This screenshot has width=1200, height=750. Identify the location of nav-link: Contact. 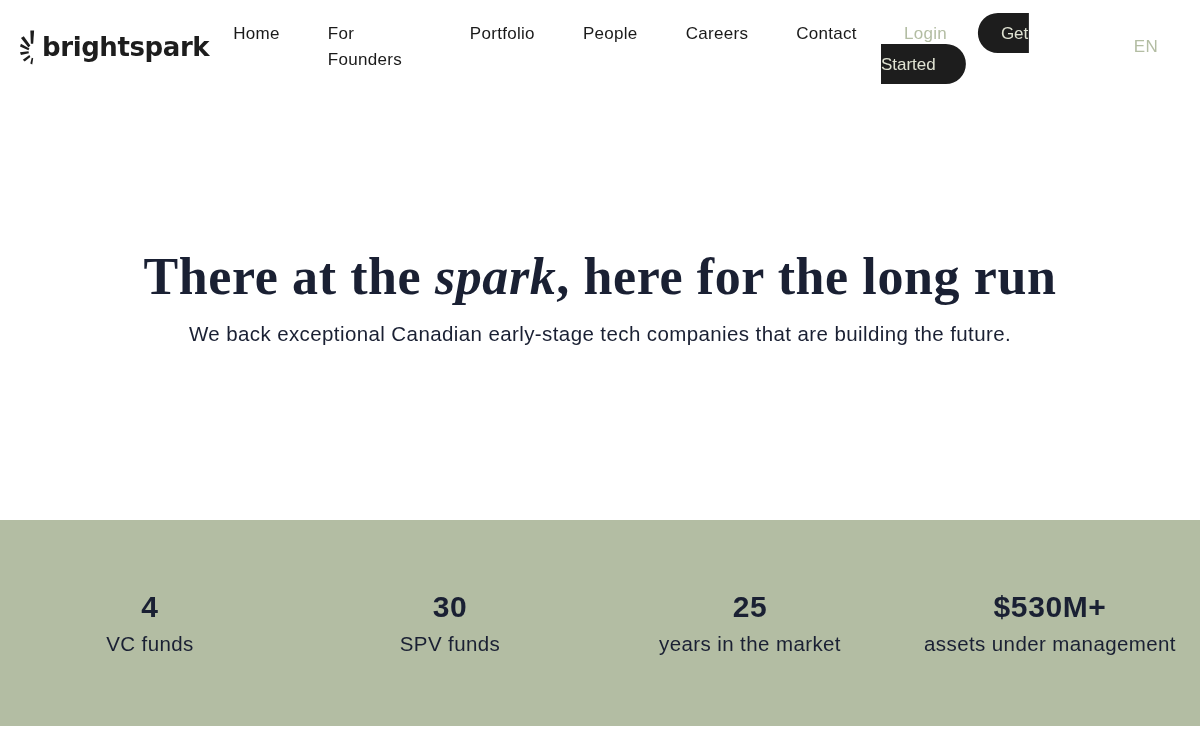
(826, 34).